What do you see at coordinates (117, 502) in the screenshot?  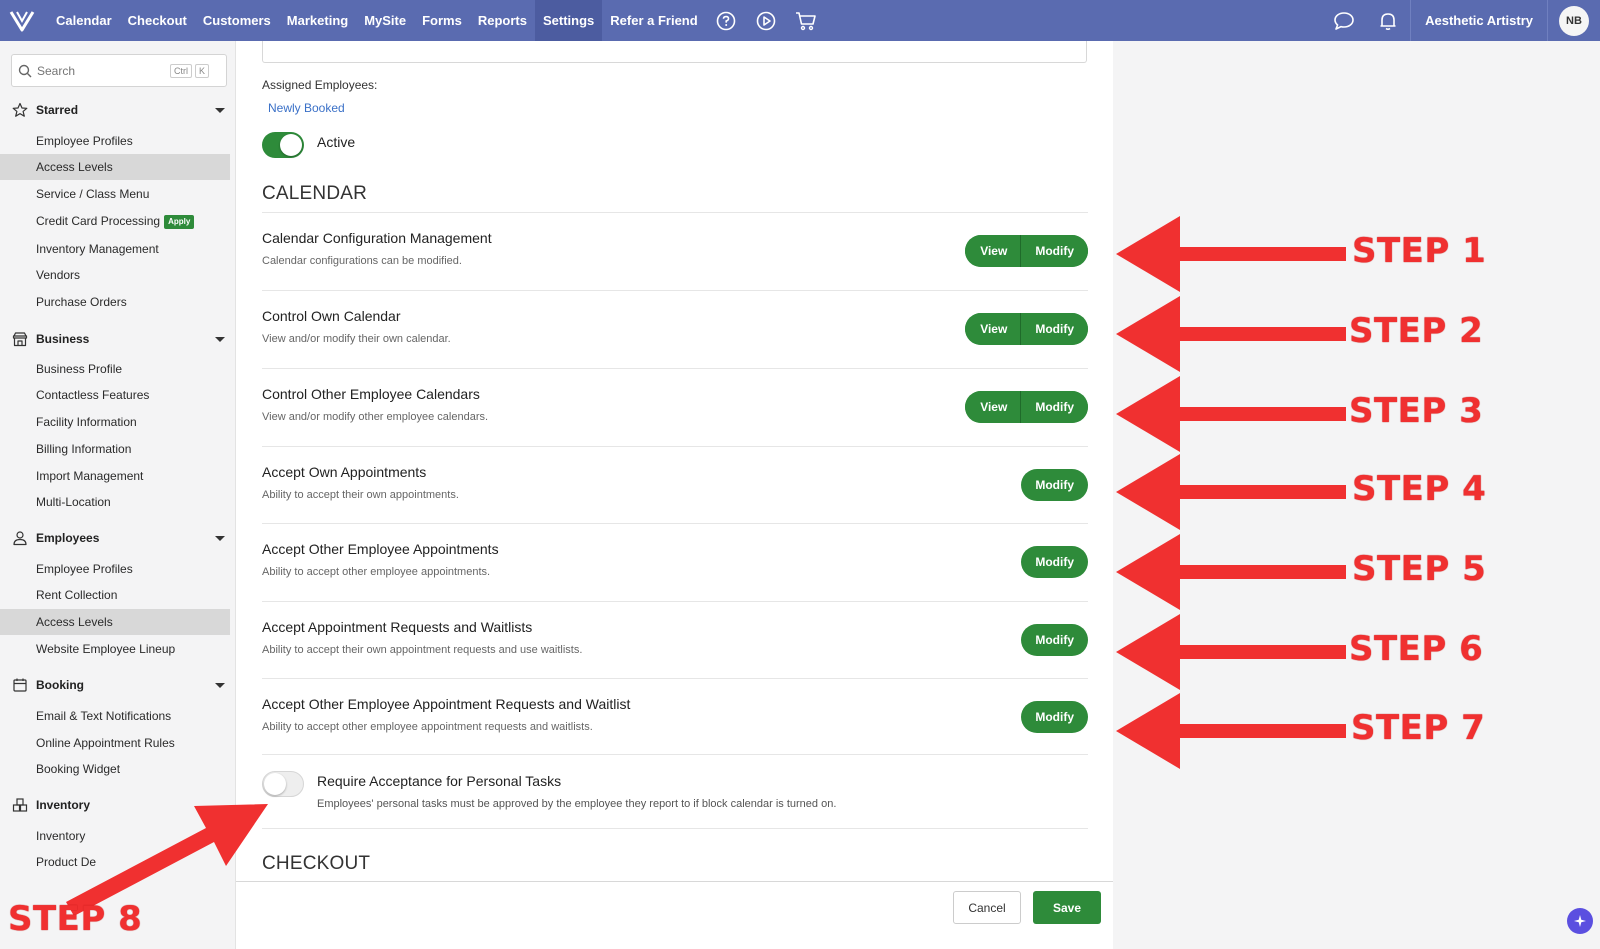 I see `sidebar-item-multi-location: Multi-Location` at bounding box center [117, 502].